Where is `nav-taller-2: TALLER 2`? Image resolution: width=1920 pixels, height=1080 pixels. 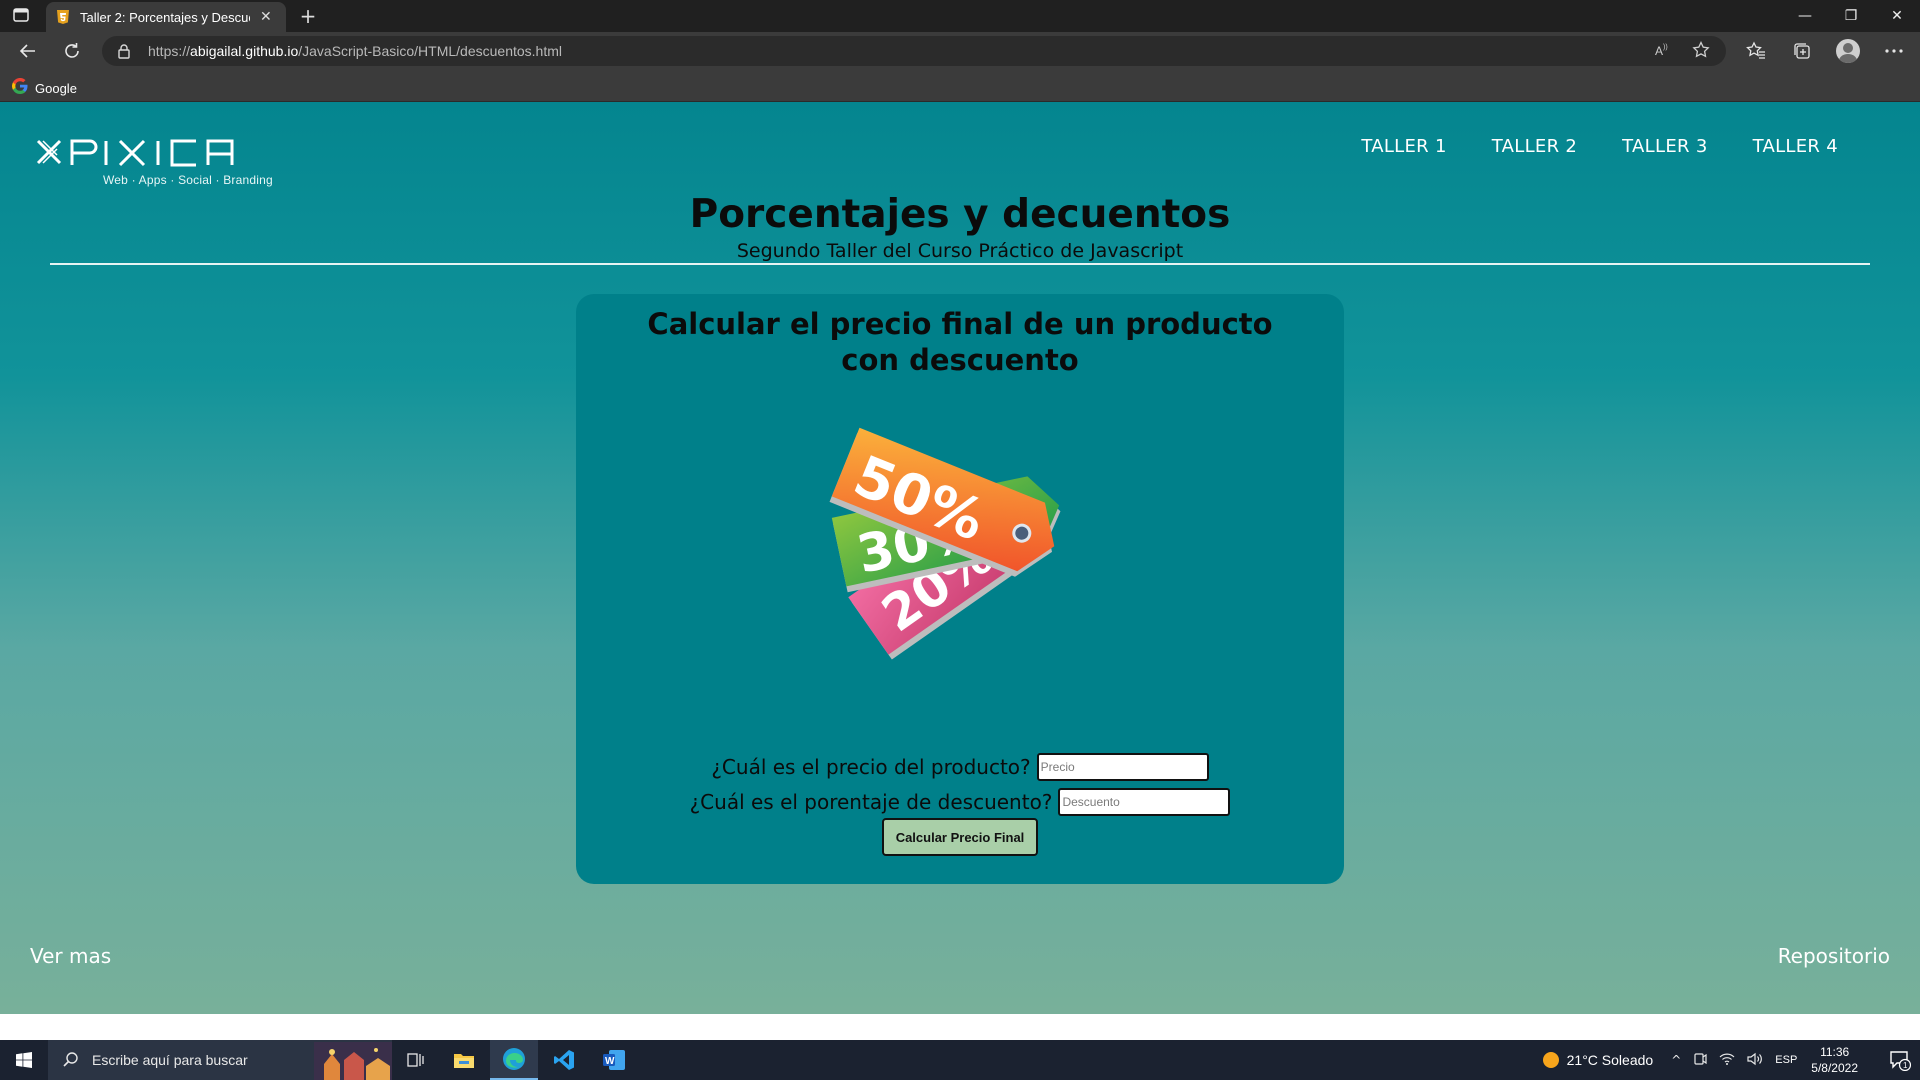
nav-taller-2: TALLER 2 is located at coordinates (1534, 146).